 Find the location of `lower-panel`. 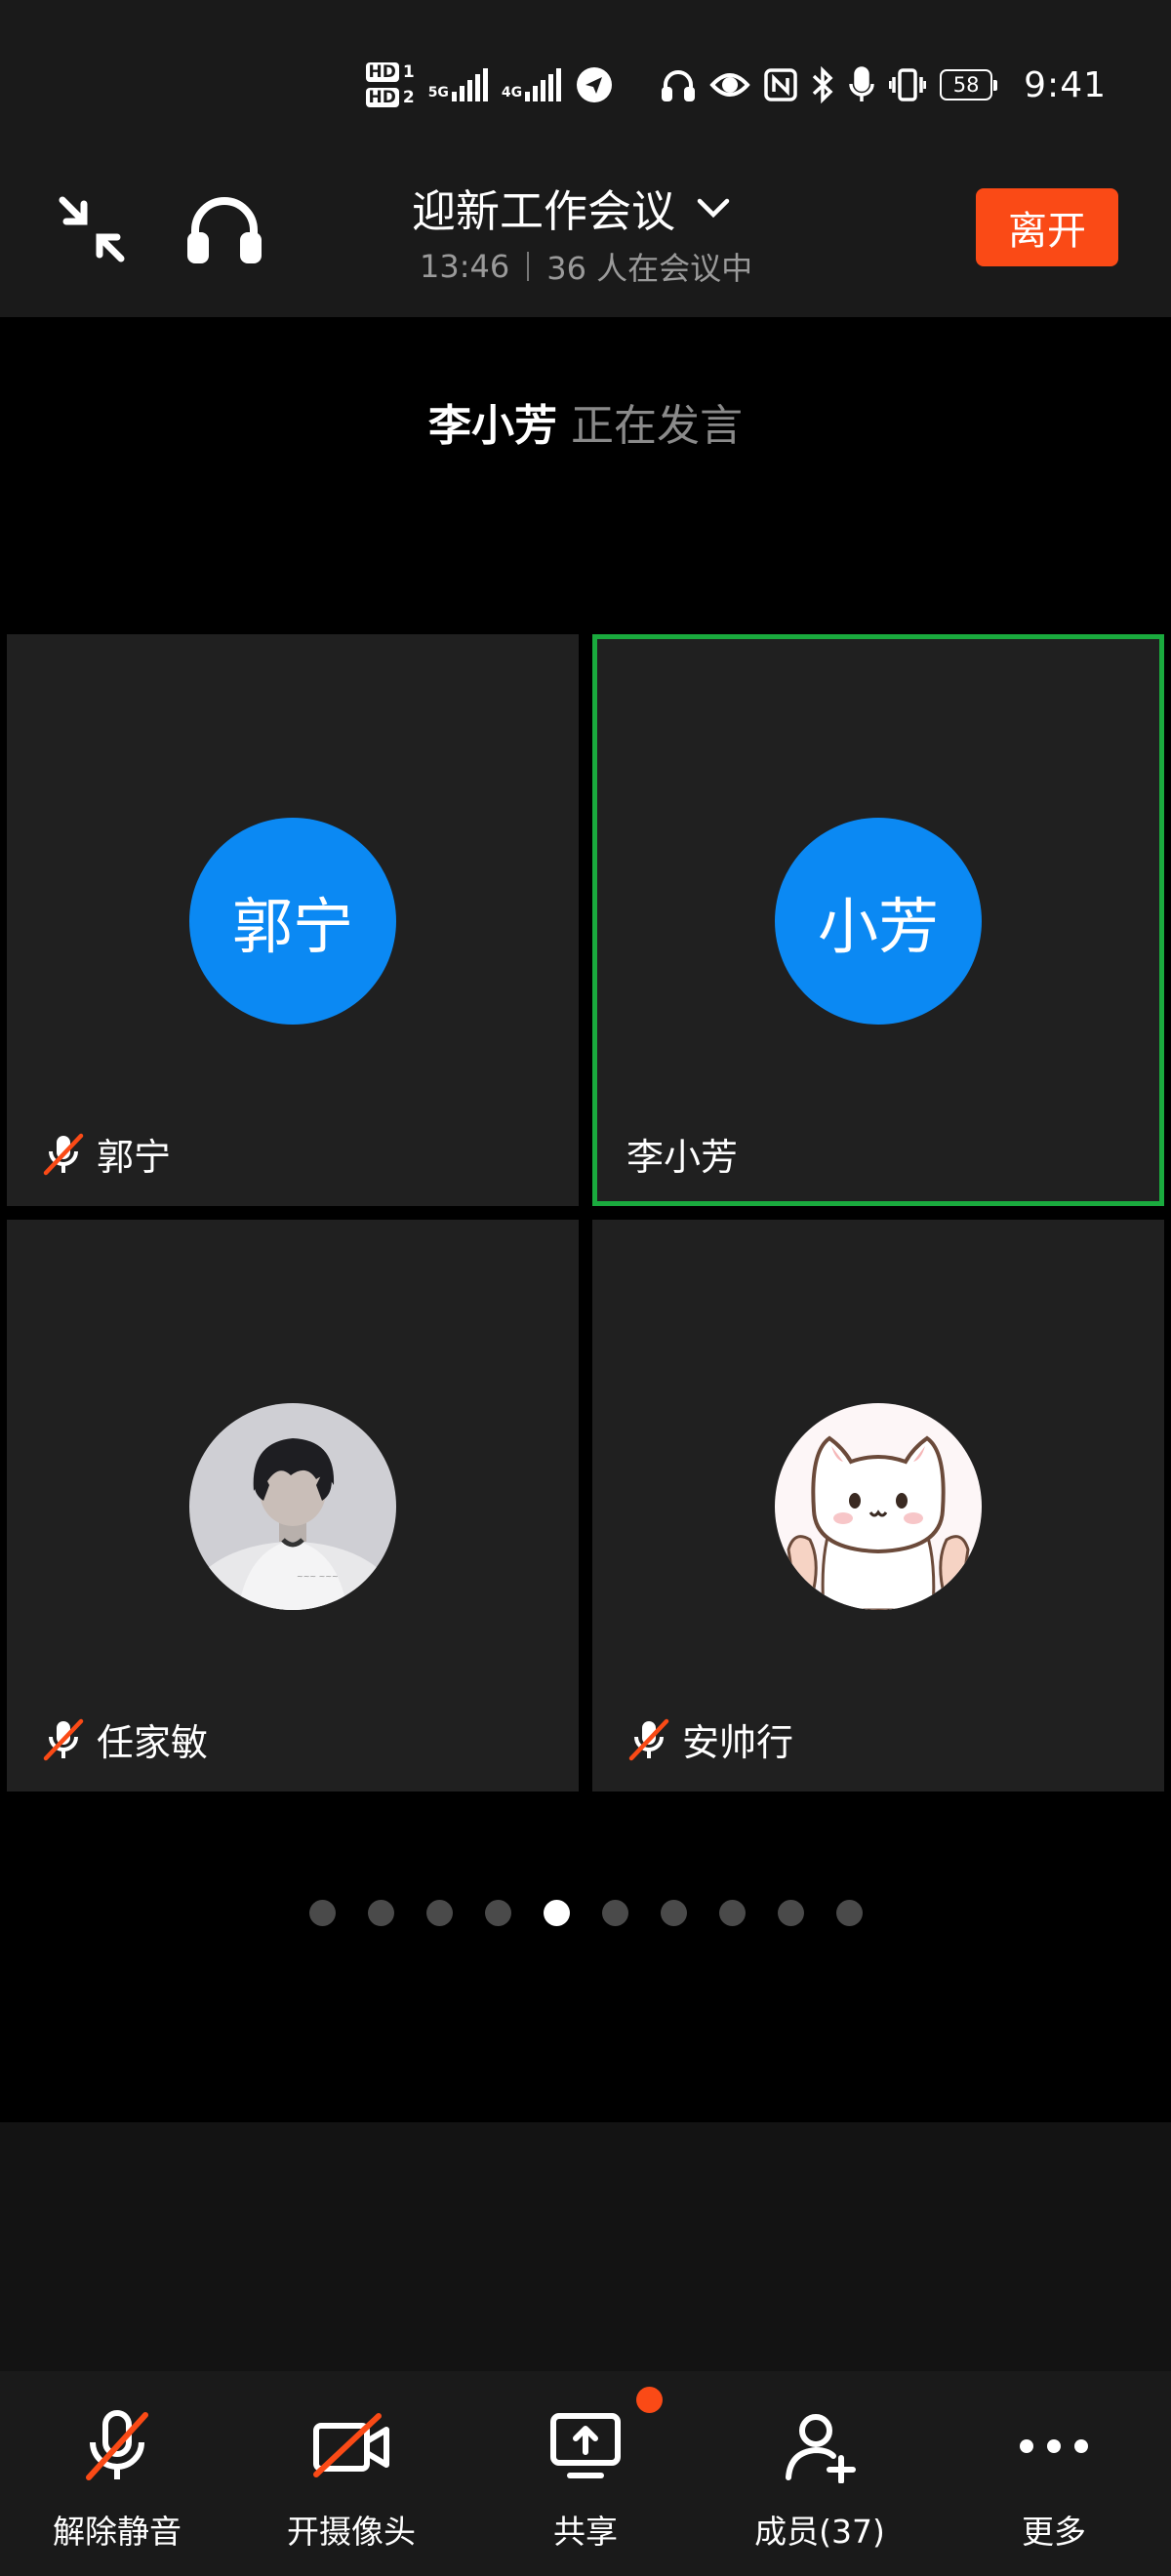

lower-panel is located at coordinates (585, 2246).